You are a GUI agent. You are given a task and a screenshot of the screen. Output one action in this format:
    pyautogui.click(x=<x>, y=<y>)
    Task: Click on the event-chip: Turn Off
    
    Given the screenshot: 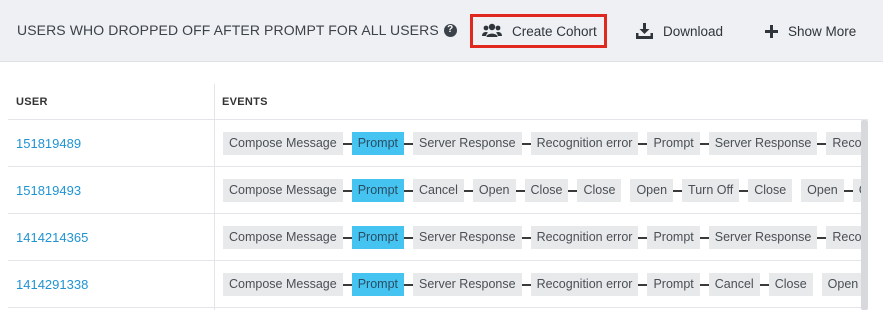 What is the action you would take?
    pyautogui.click(x=711, y=190)
    